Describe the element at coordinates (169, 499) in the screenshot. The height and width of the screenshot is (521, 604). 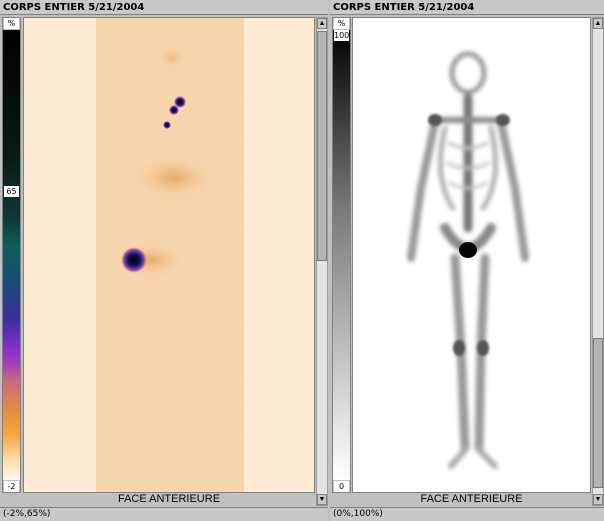
I see `left-view-label: FACE ANTERIEURE` at that location.